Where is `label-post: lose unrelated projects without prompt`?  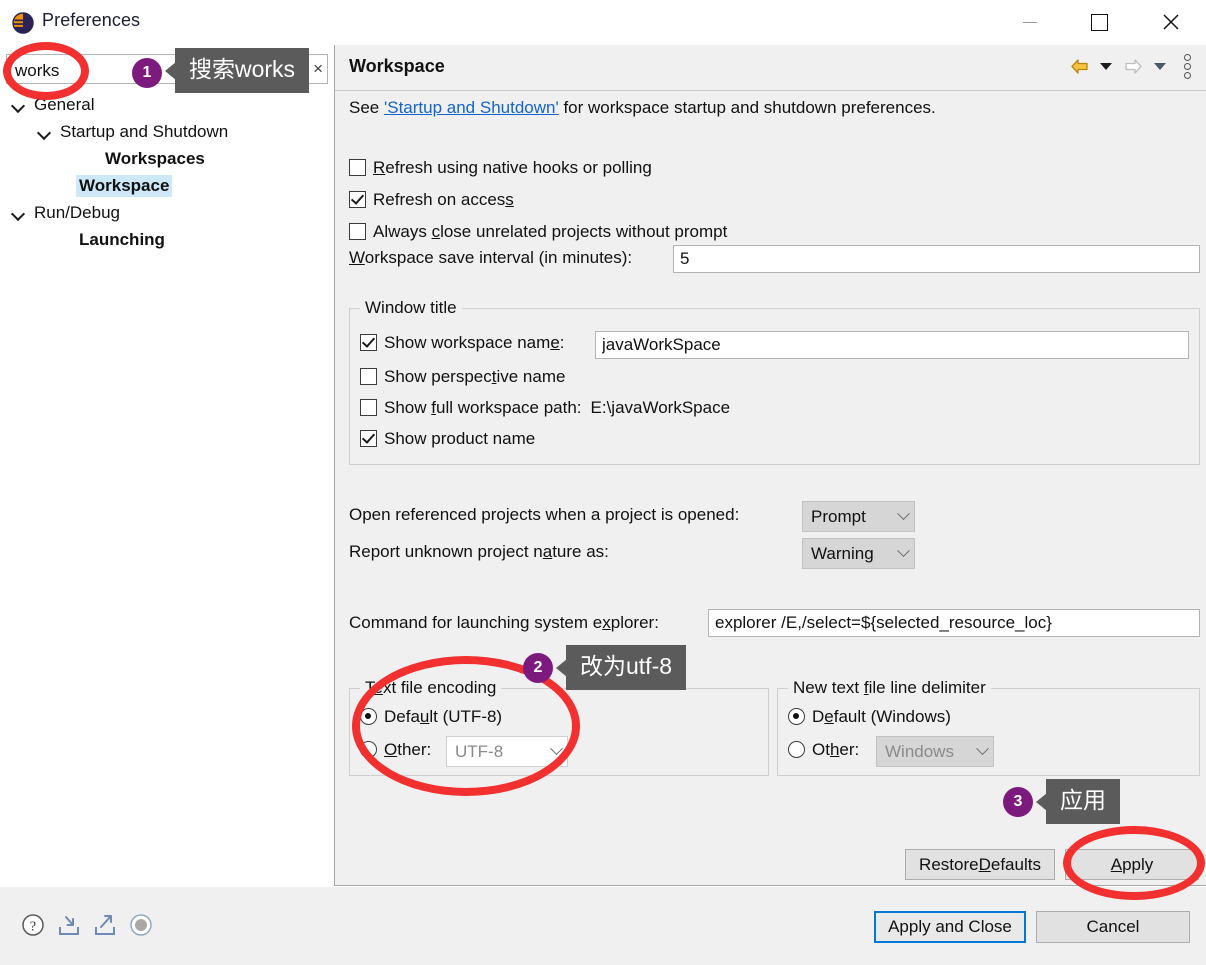
label-post: lose unrelated projects without prompt is located at coordinates (584, 231).